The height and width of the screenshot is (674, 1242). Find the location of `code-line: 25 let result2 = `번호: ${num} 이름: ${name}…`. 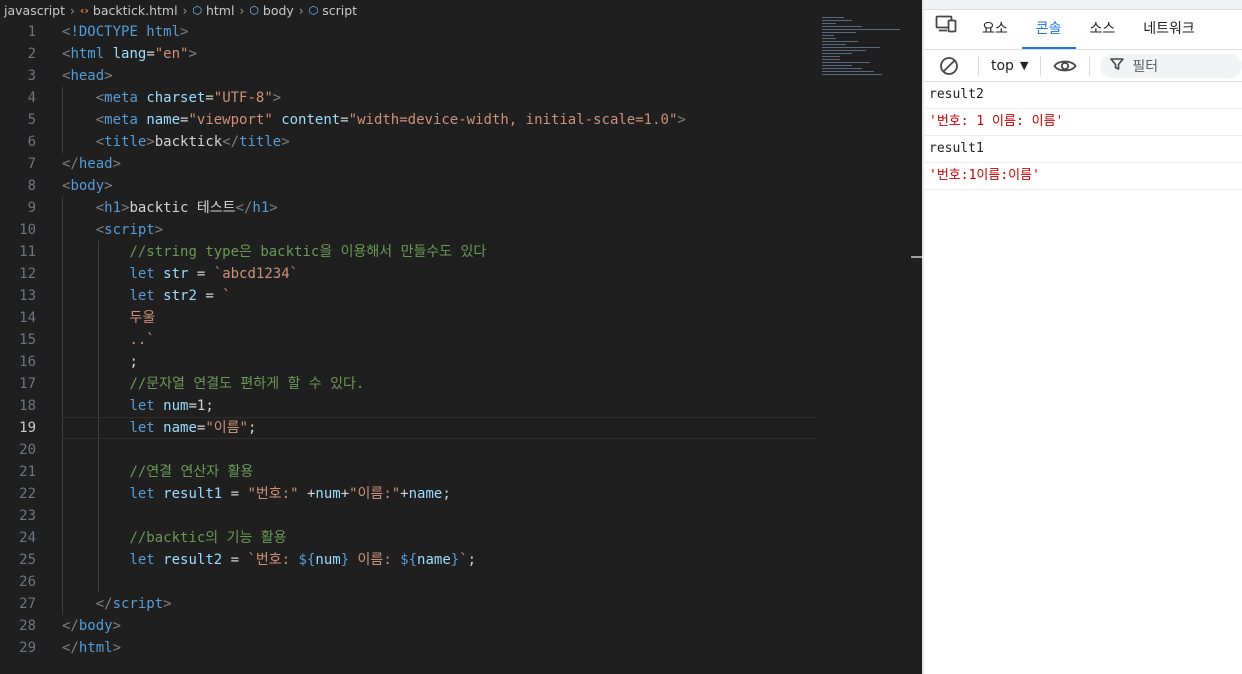

code-line: 25 let result2 = `번호: ${num} 이름: ${name}… is located at coordinates (461, 560).